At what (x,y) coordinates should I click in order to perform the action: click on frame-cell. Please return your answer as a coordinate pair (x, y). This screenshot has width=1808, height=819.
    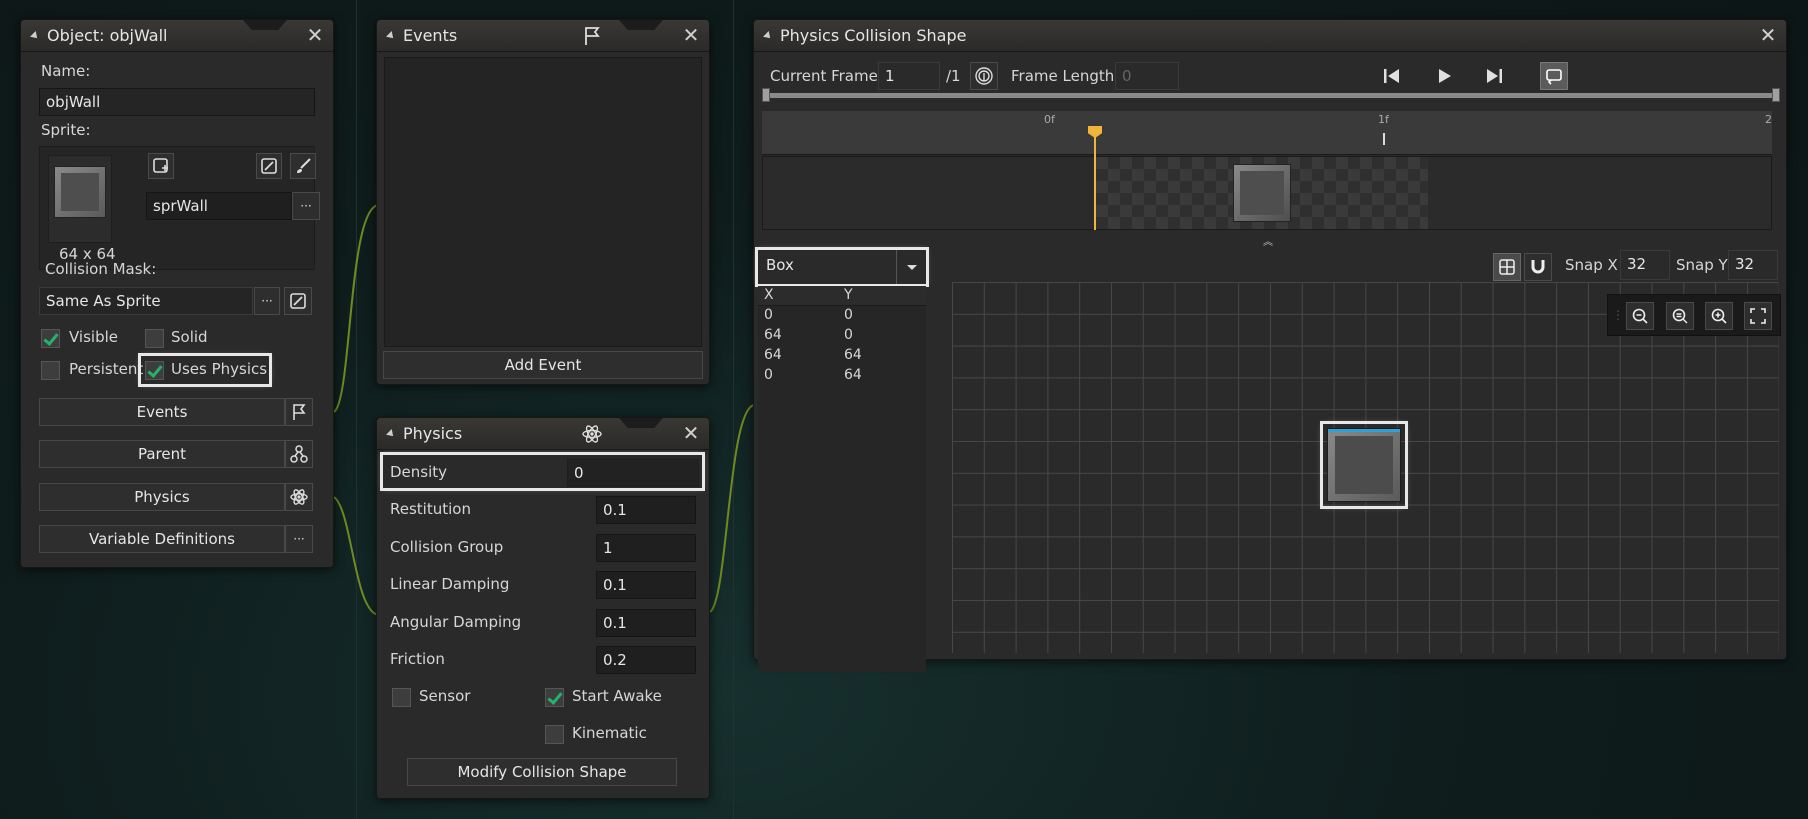
    Looking at the image, I should click on (1262, 193).